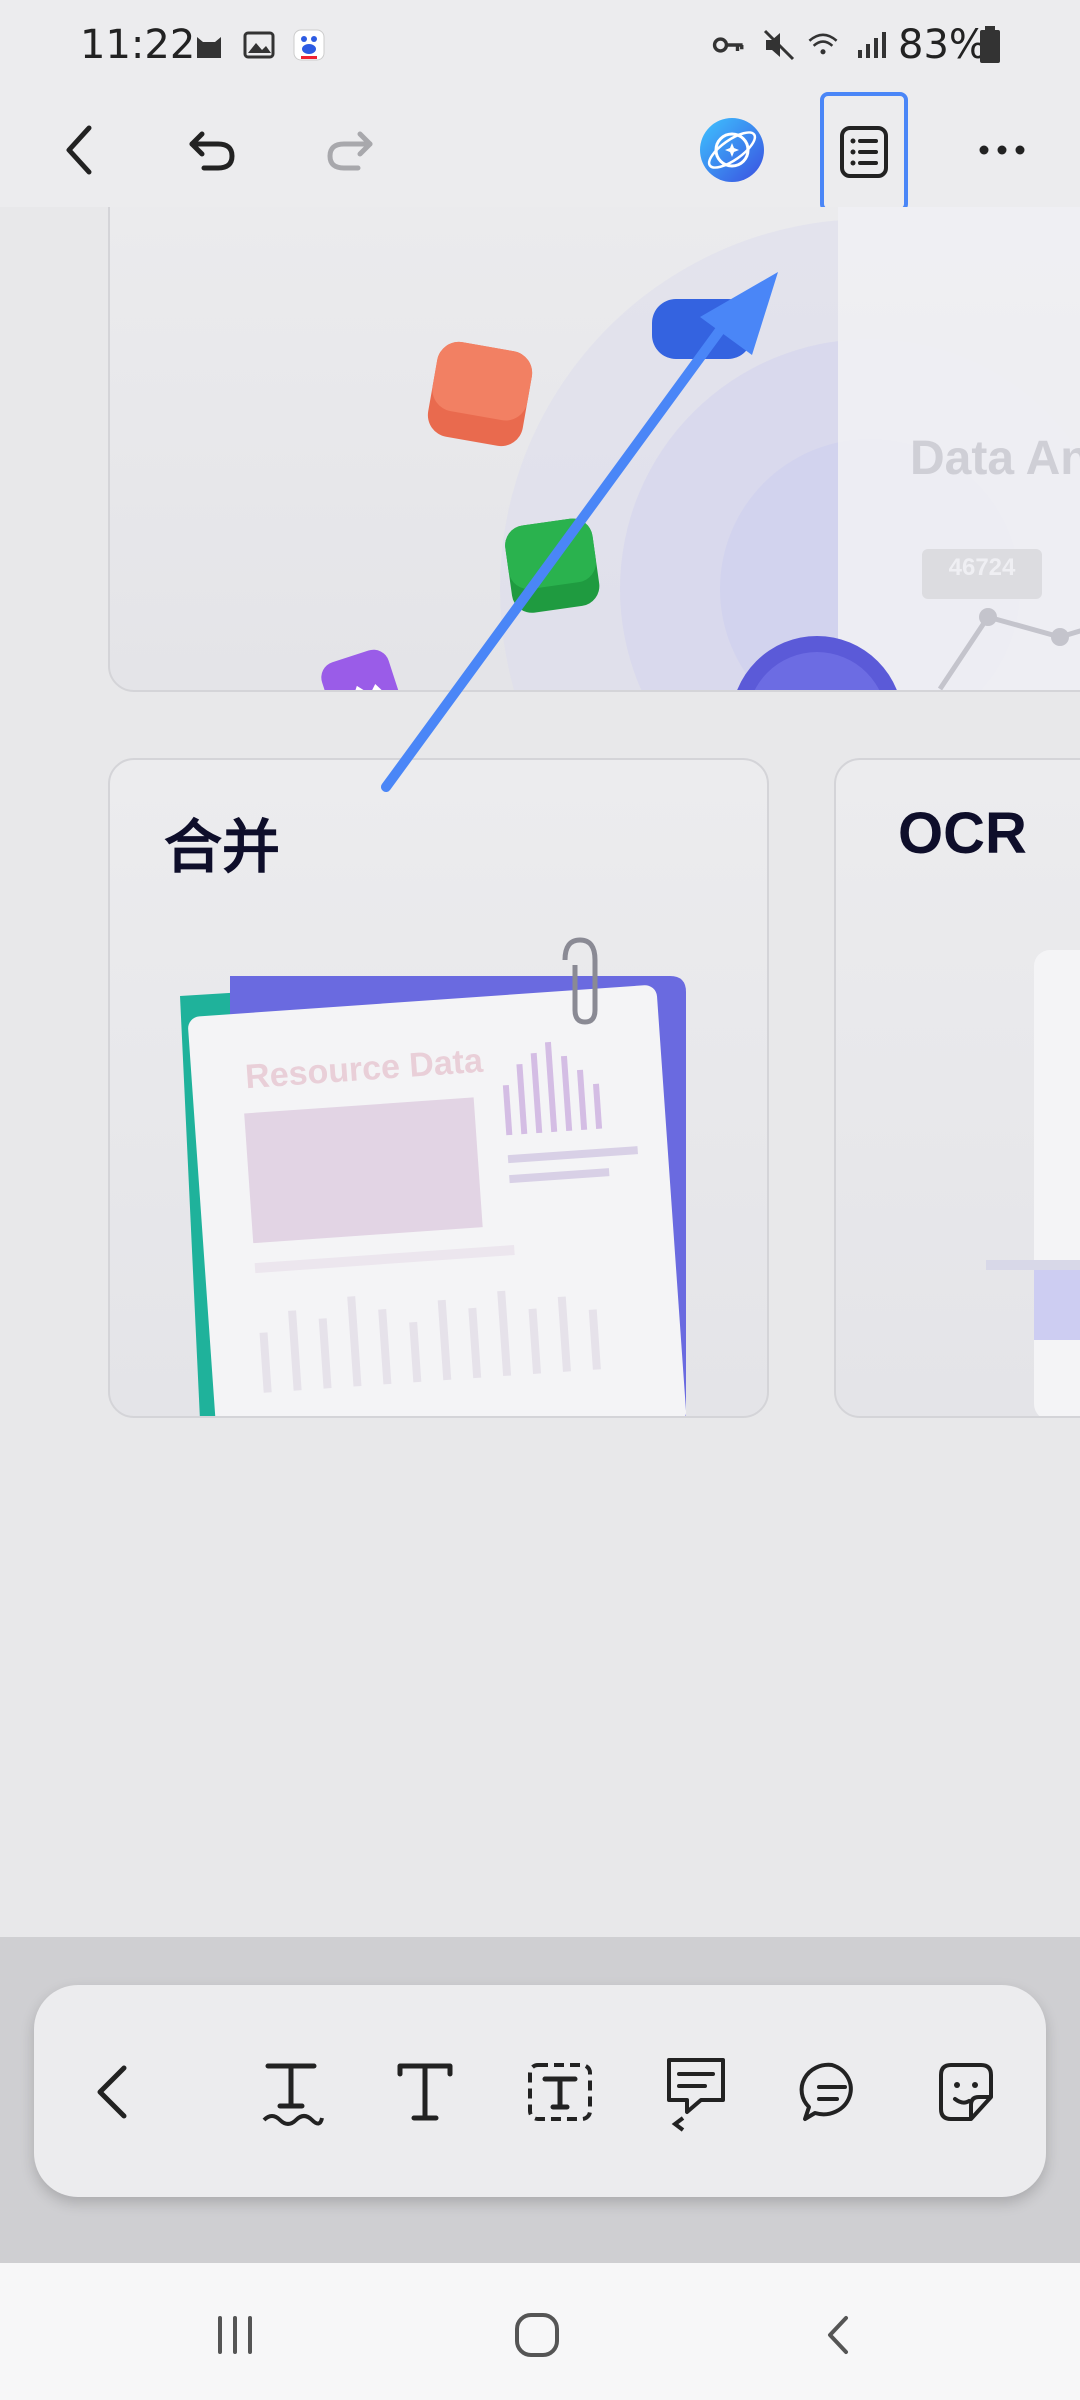  I want to click on redo-icon, so click(350, 151).